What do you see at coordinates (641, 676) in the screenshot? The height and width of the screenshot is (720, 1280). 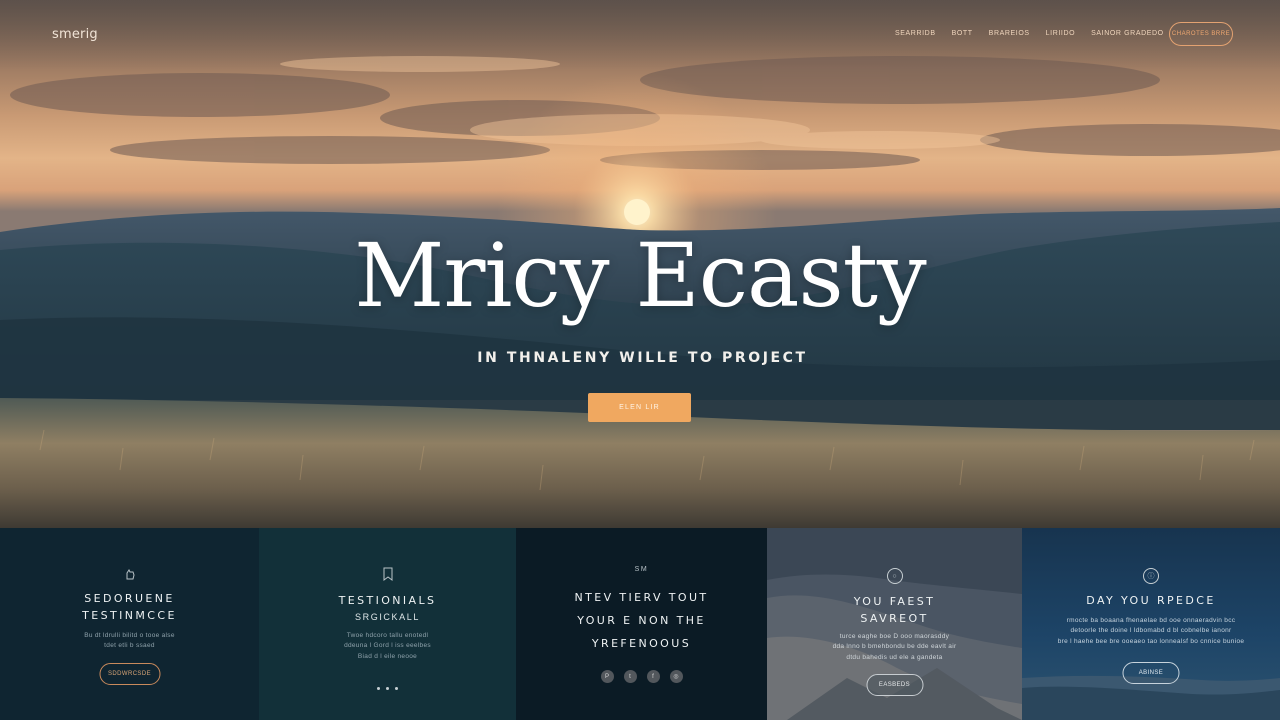 I see `social-links: P t f ◎` at bounding box center [641, 676].